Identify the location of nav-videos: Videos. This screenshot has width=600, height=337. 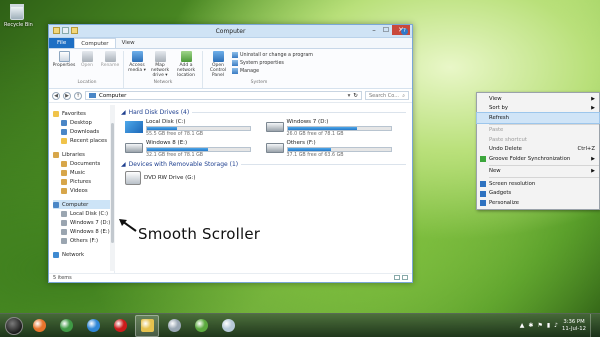
(83, 190).